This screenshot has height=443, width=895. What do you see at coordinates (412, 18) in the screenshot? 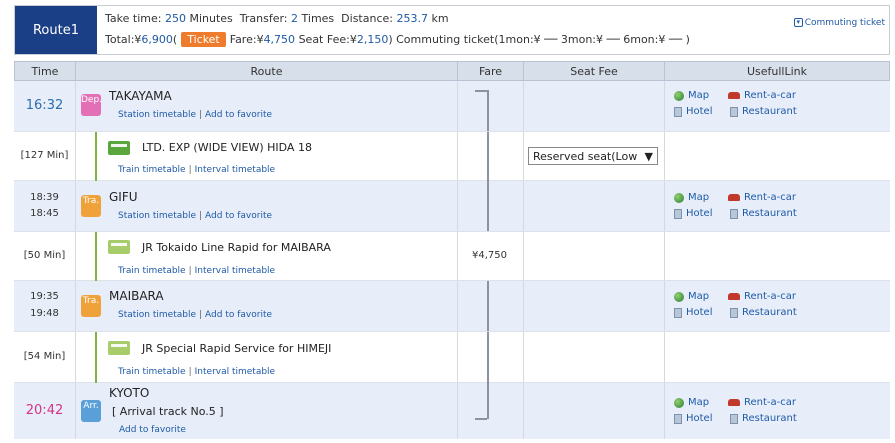
I see `distance-value: 253.7` at bounding box center [412, 18].